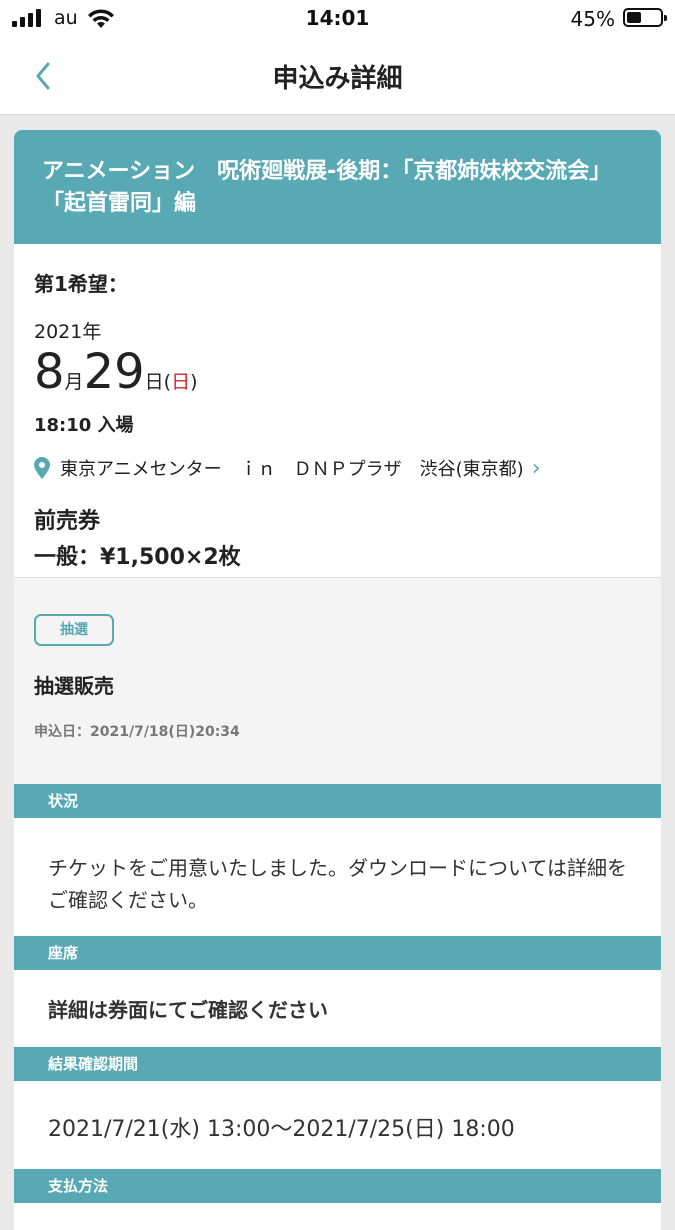  I want to click on battery-level, so click(634, 17).